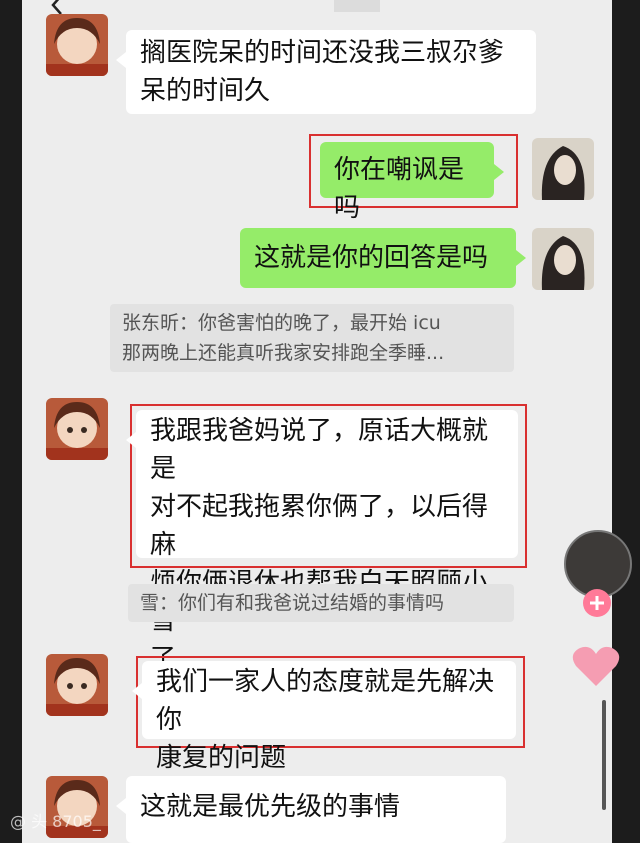 Image resolution: width=640 pixels, height=843 pixels. What do you see at coordinates (281, 323) in the screenshot?
I see `quote-text: 张东昕：你爸害怕的晚了，最开始 icu` at bounding box center [281, 323].